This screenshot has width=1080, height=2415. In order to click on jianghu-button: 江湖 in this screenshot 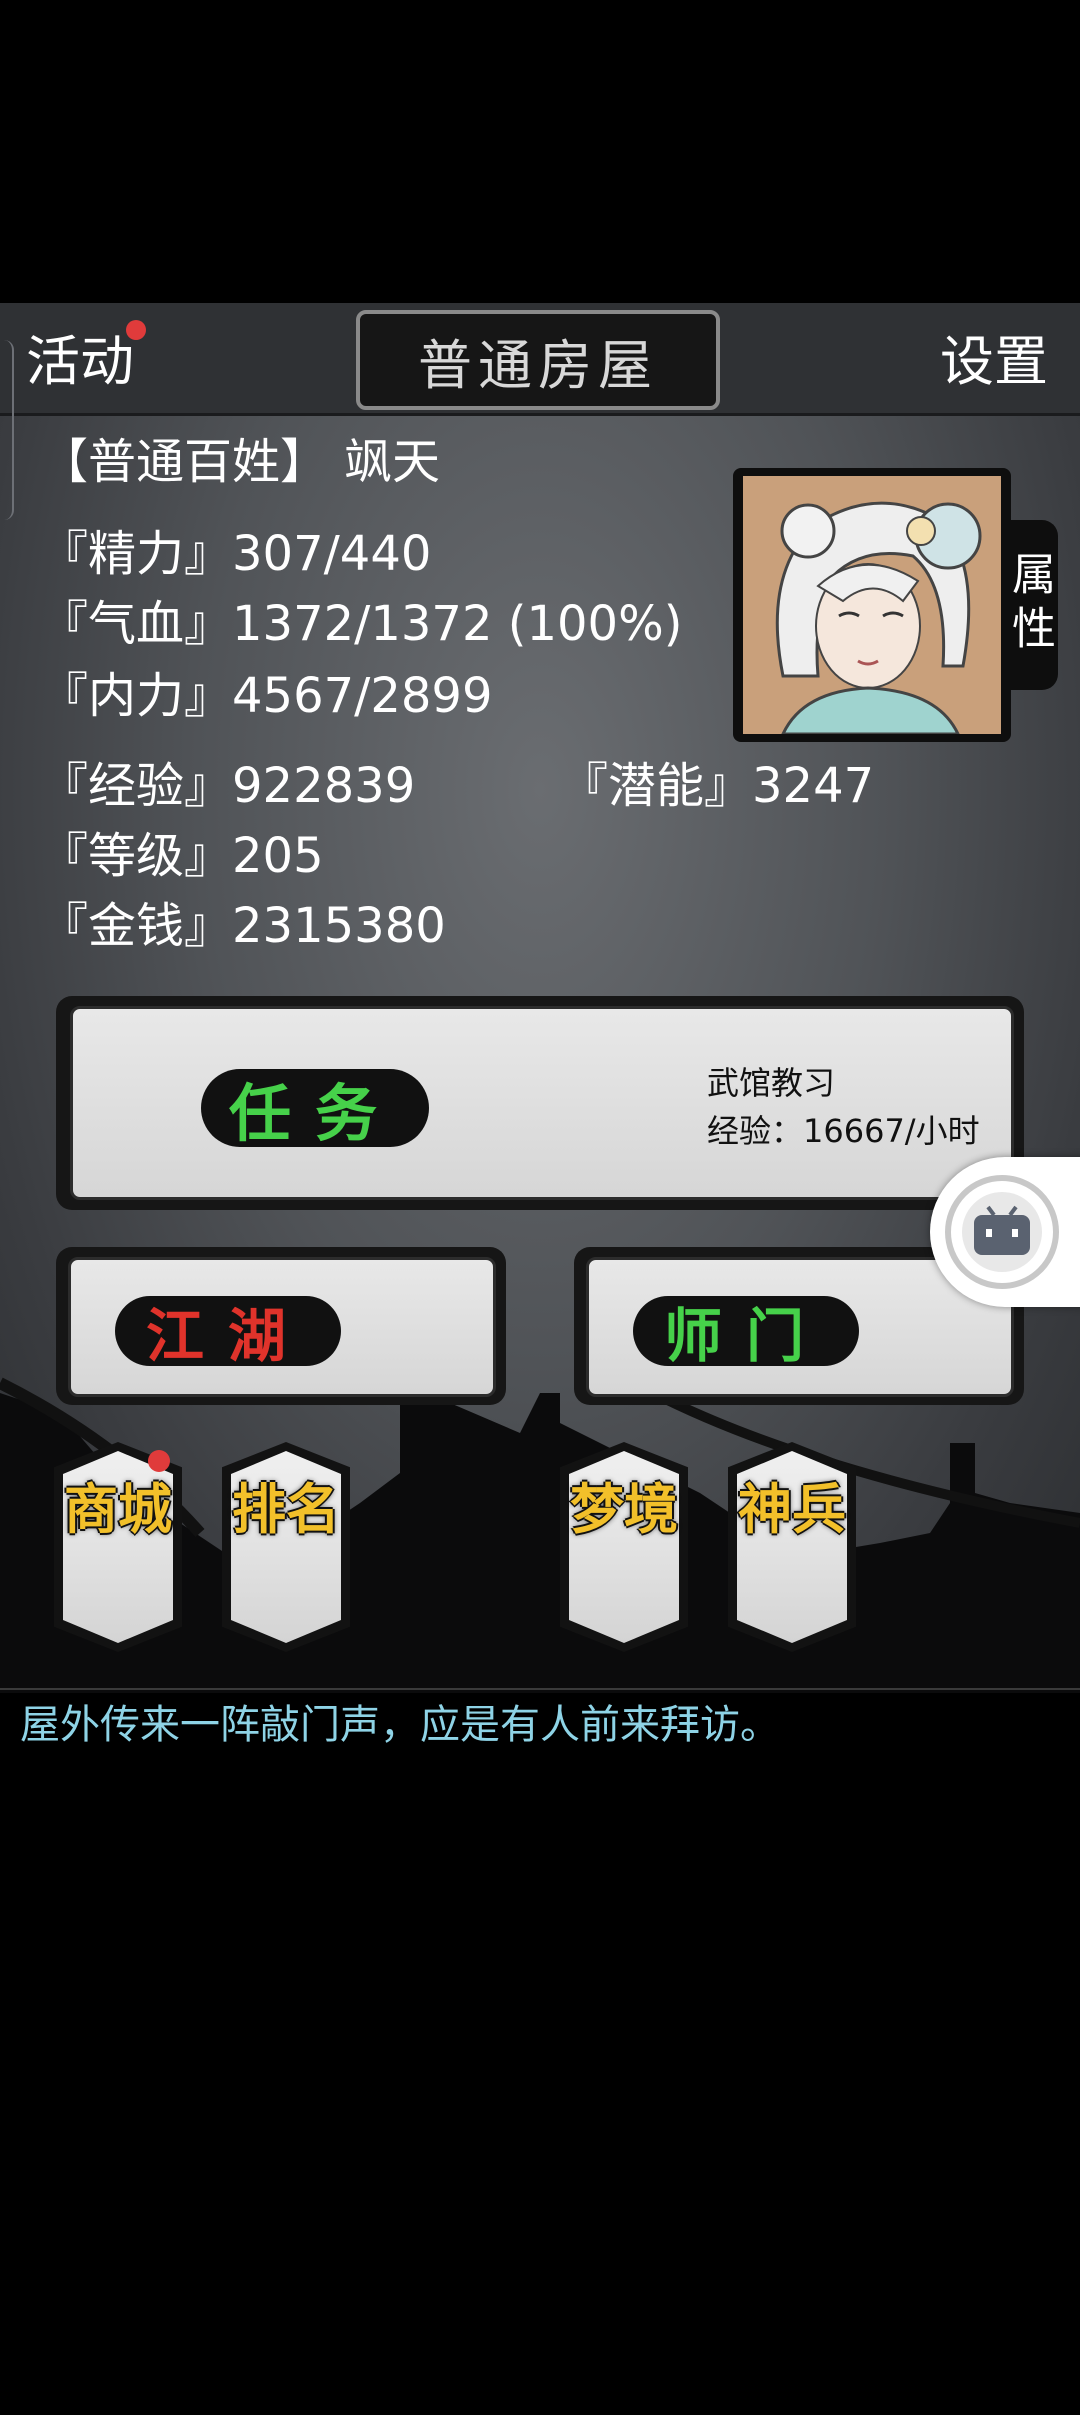, I will do `click(282, 1327)`.